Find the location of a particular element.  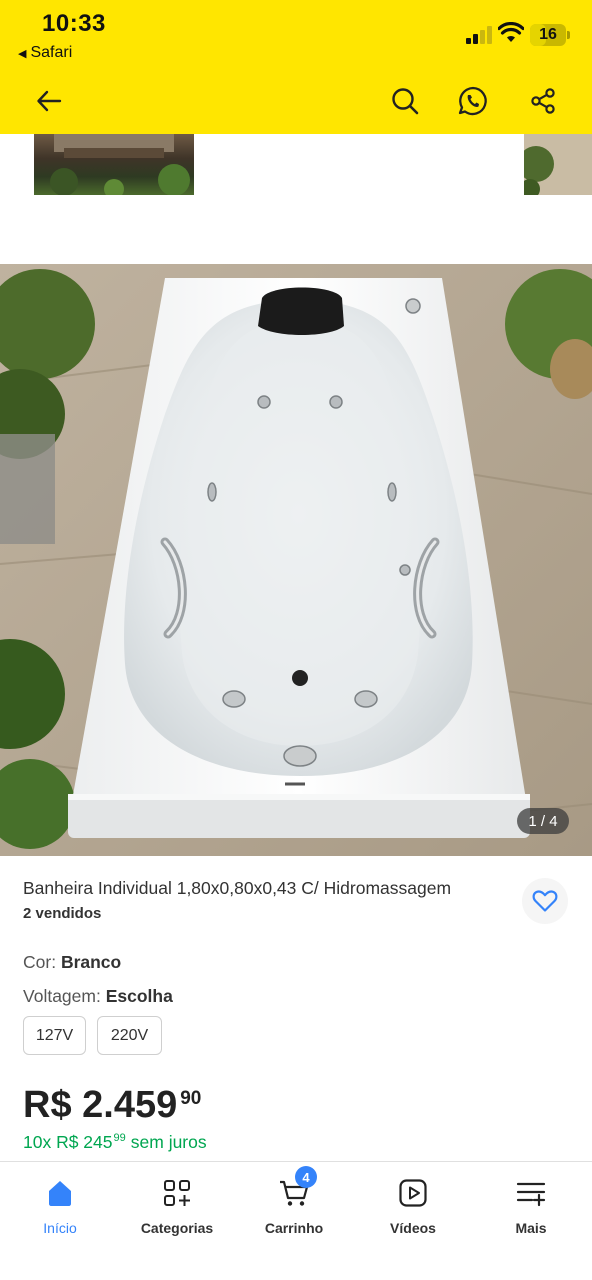

color-value: Branco is located at coordinates (91, 962).